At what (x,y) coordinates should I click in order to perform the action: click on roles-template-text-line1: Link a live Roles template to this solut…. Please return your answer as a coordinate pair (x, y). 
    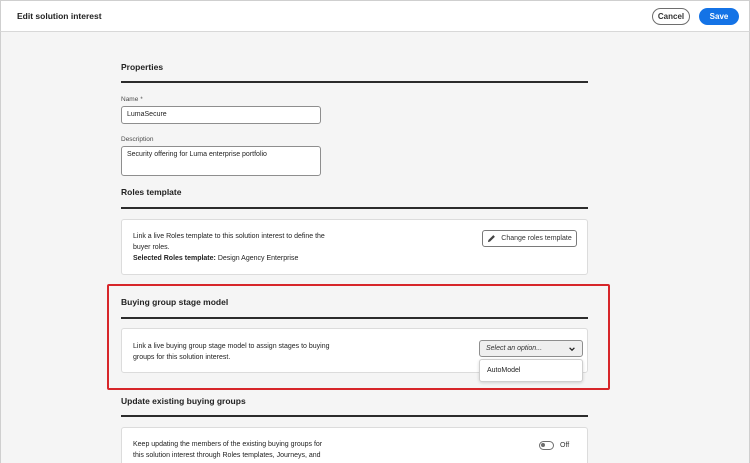
    Looking at the image, I should click on (229, 236).